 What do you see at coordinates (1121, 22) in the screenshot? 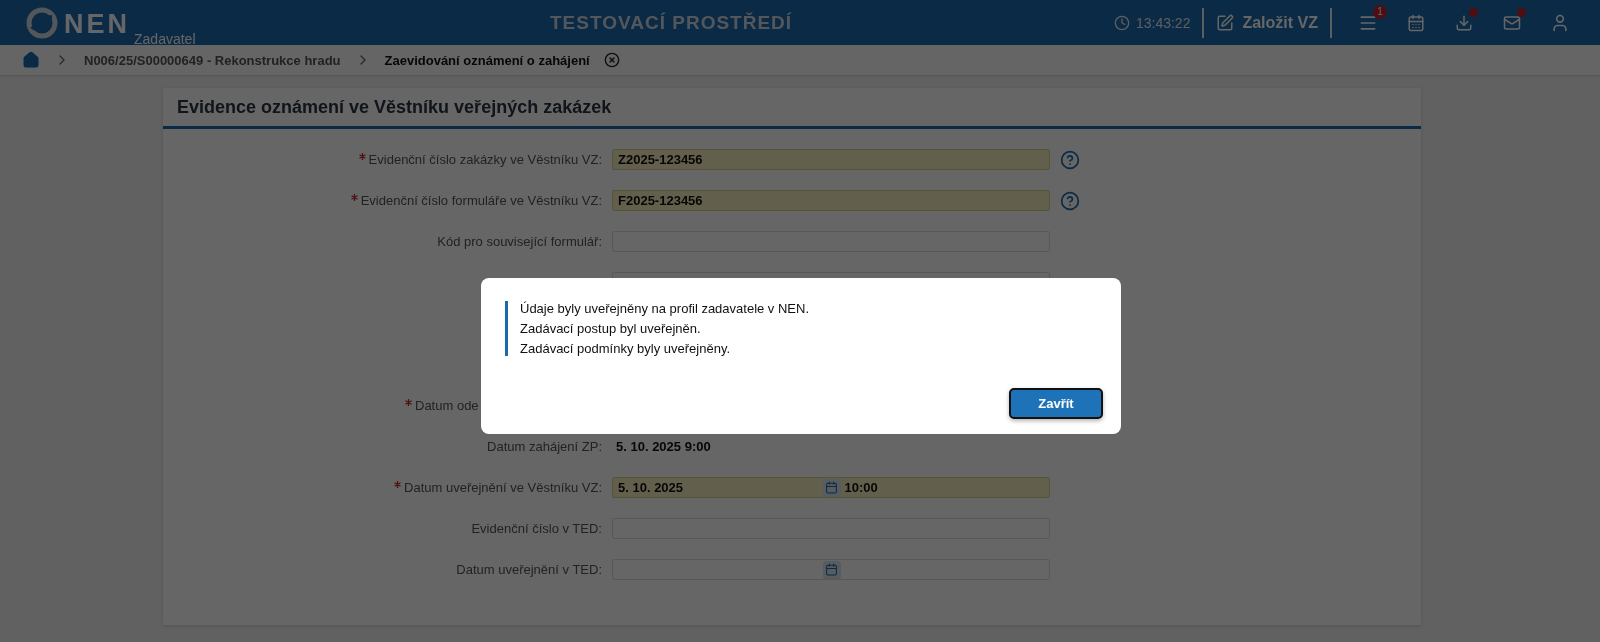
I see `clock-icon` at bounding box center [1121, 22].